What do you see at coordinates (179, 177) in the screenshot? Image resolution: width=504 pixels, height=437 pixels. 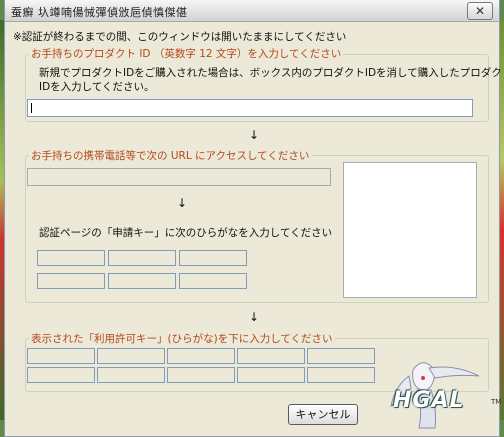 I see `url-field` at bounding box center [179, 177].